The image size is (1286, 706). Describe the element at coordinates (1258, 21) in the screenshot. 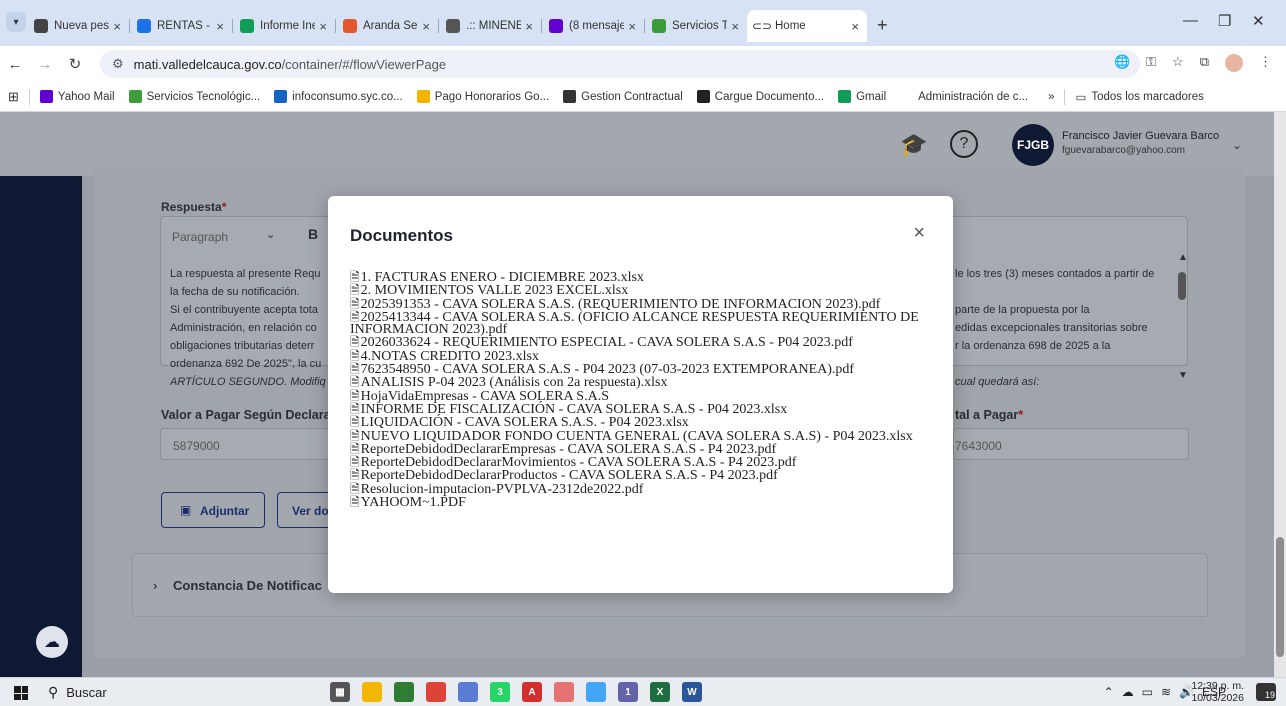

I see `close-window-icon: ✕` at that location.